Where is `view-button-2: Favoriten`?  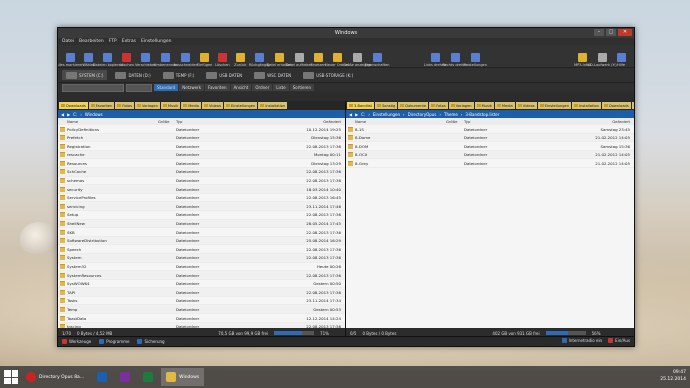 view-button-2: Favoriten is located at coordinates (217, 87).